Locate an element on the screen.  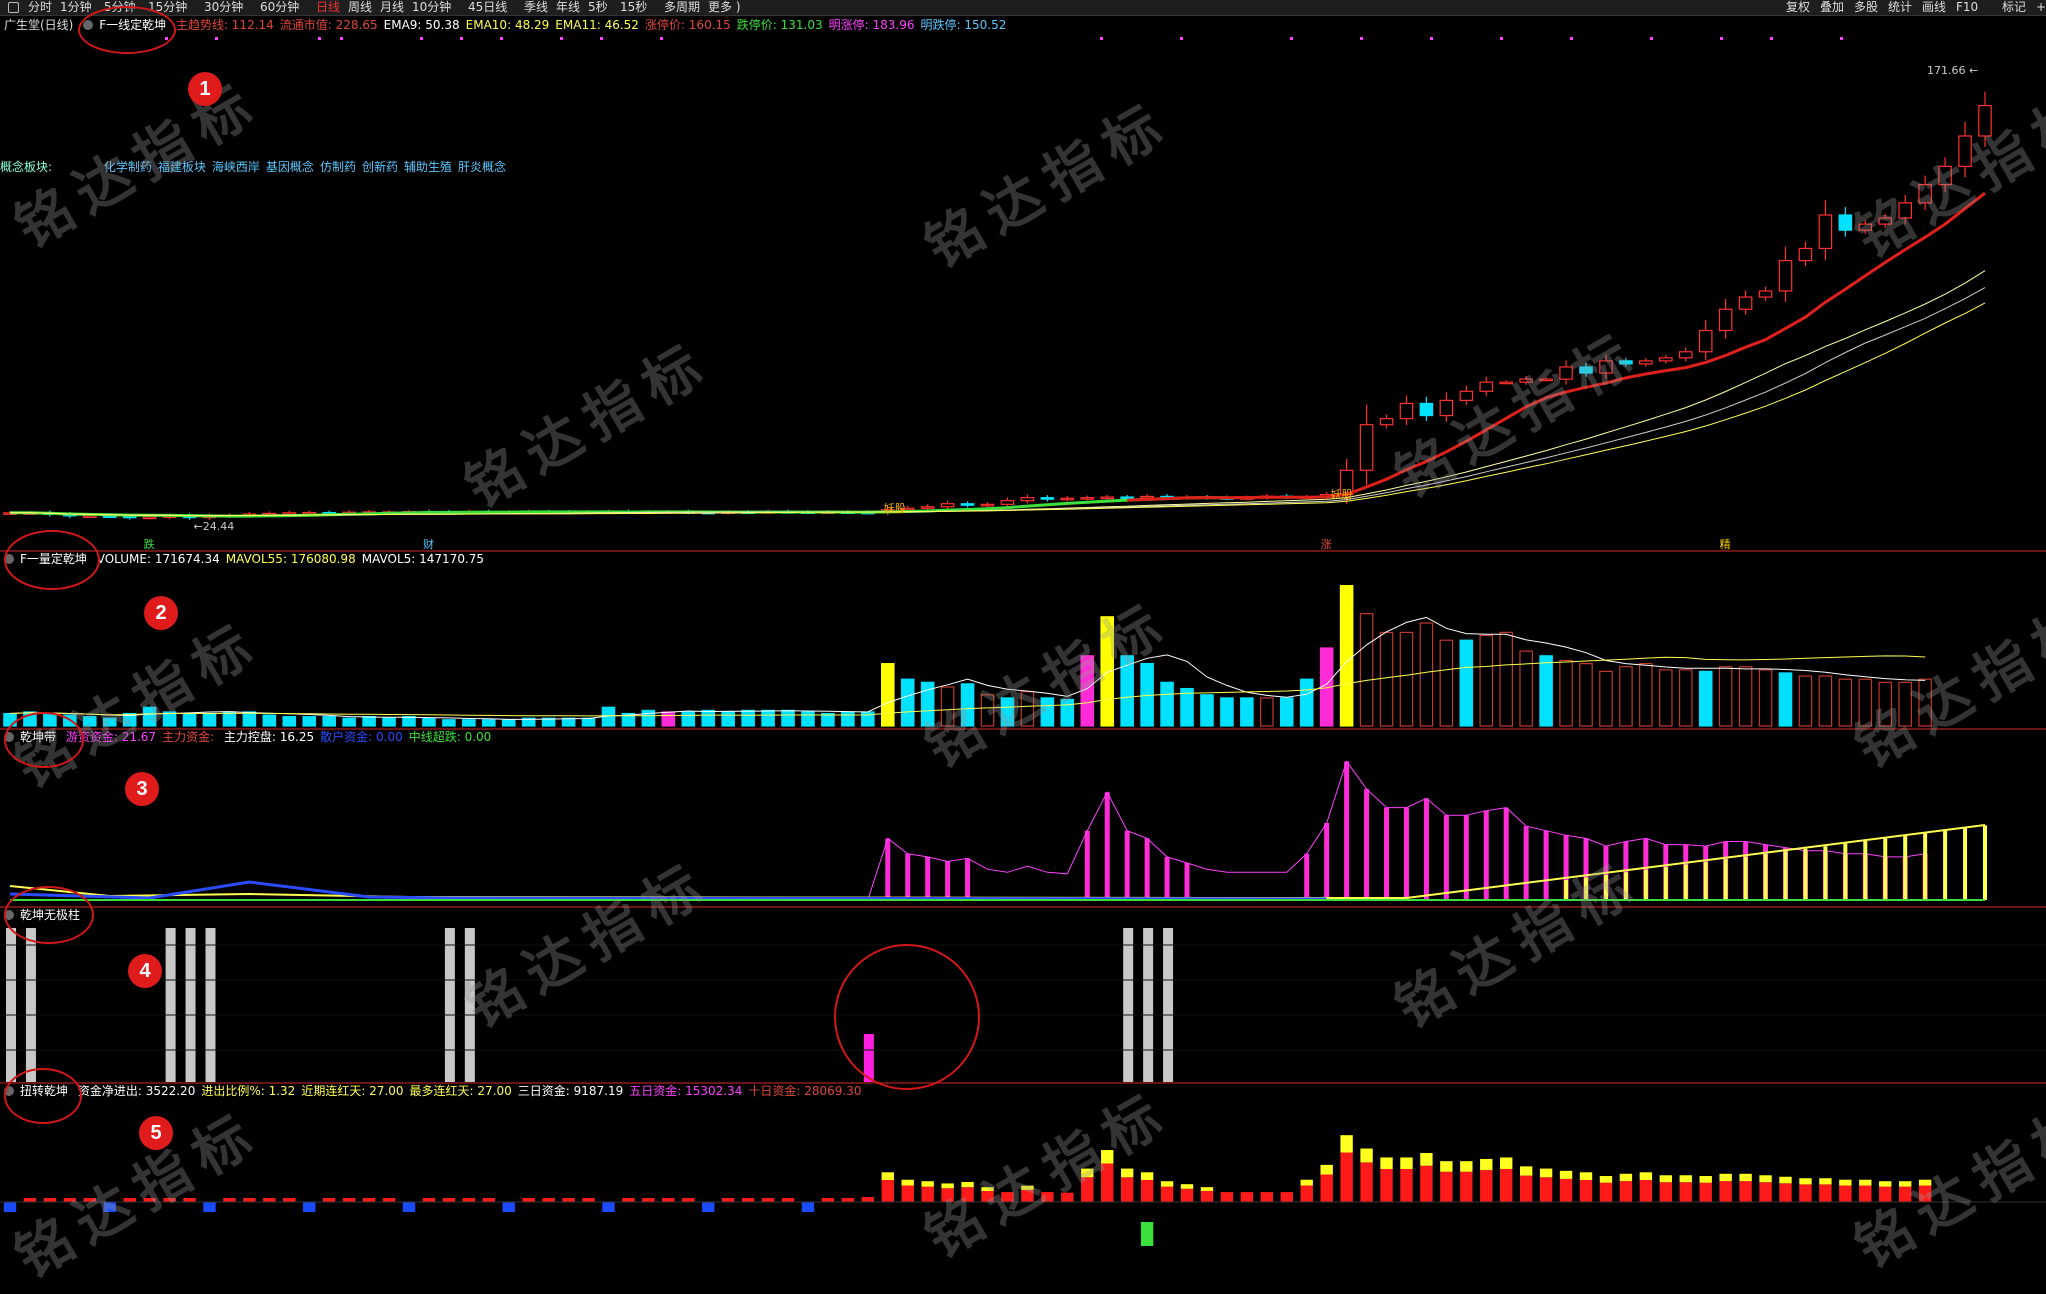
annotation-marker-1: 1 is located at coordinates (205, 89).